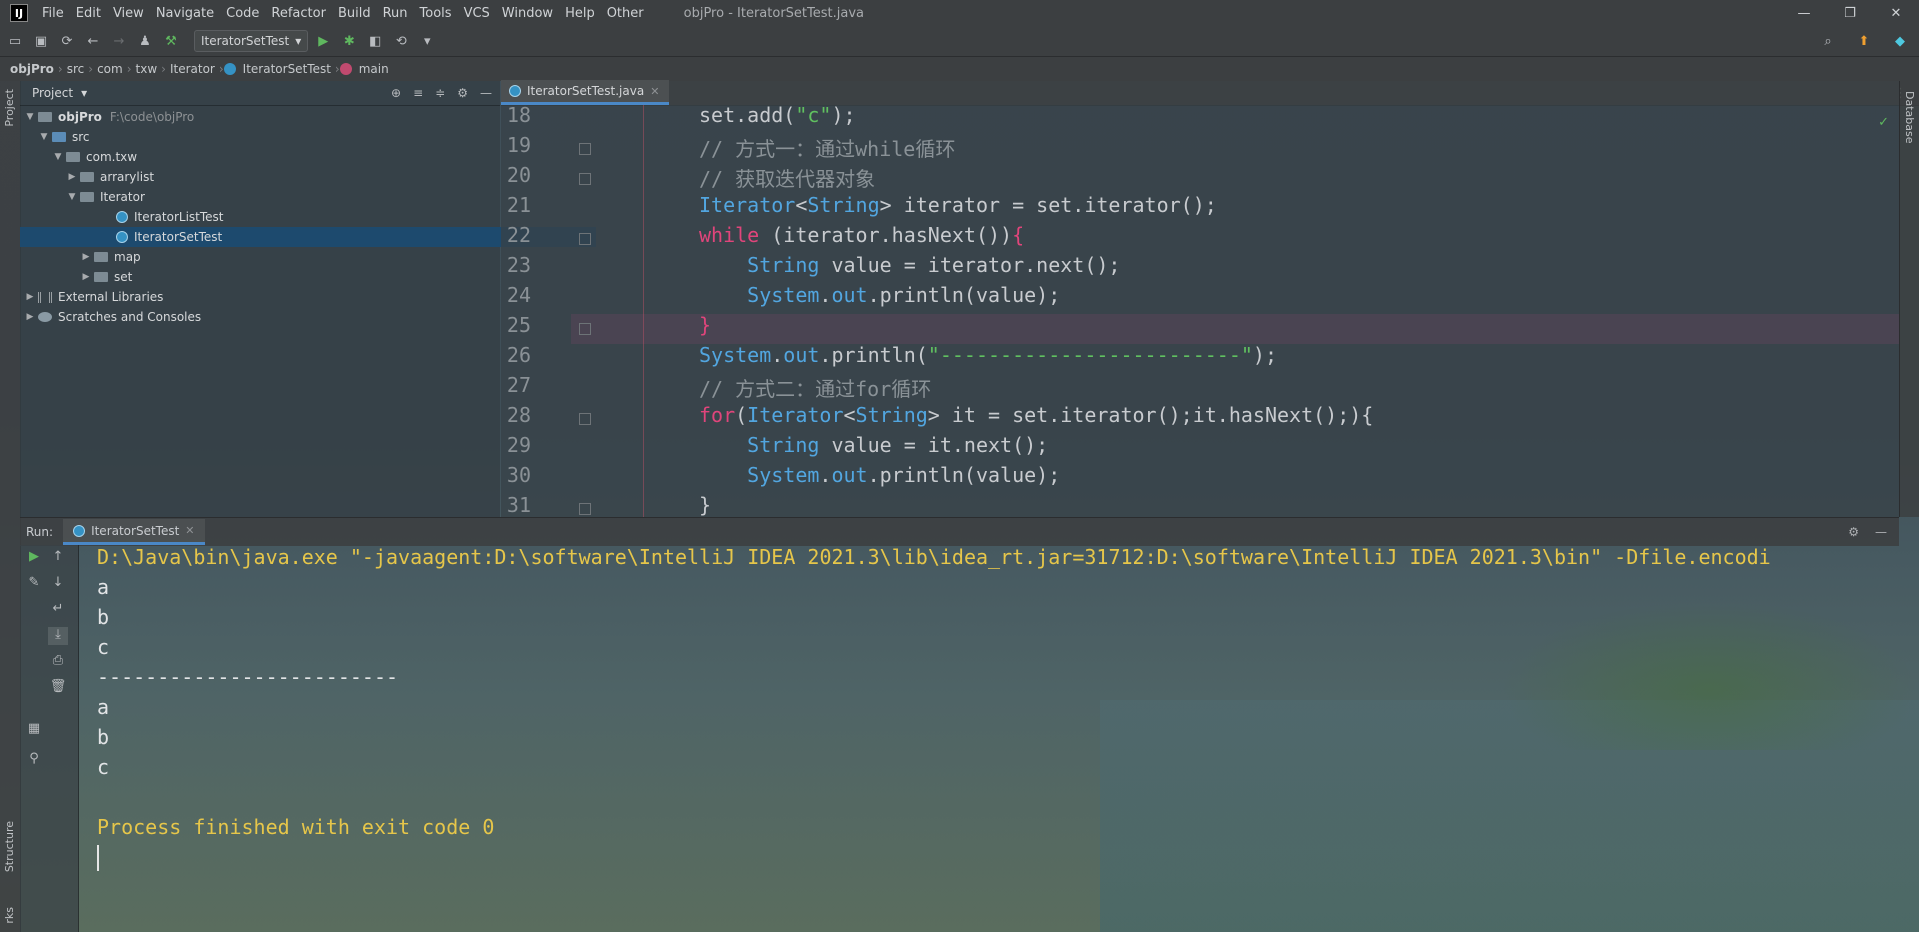 The height and width of the screenshot is (932, 1919). What do you see at coordinates (242, 13) in the screenshot?
I see `menu-code: Code` at bounding box center [242, 13].